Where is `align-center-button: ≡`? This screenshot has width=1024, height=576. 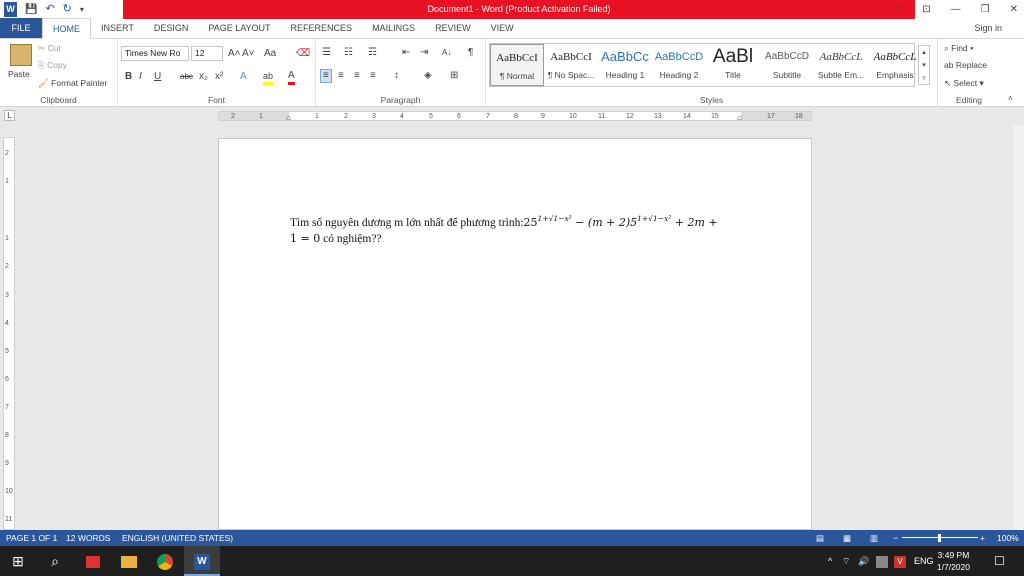
align-center-button: ≡ is located at coordinates (341, 76).